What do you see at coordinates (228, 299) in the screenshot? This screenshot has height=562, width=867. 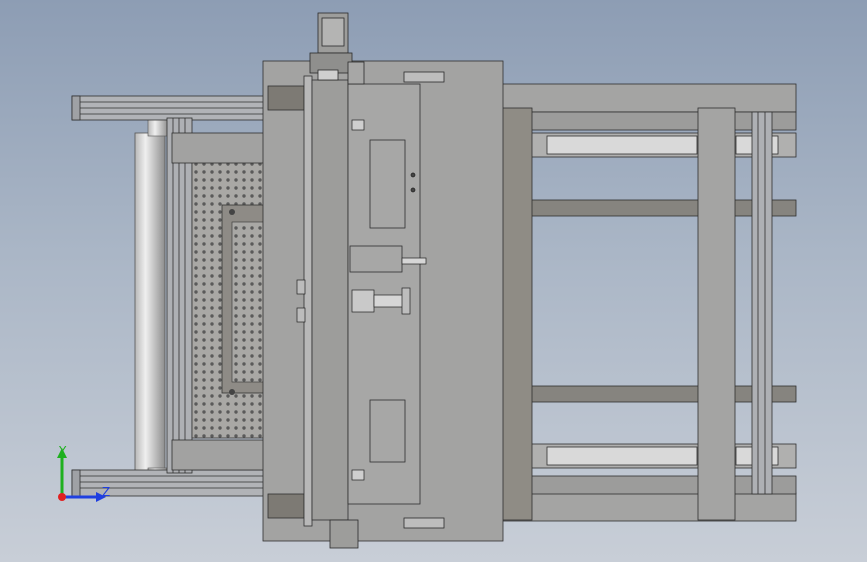 I see `perforated-plate` at bounding box center [228, 299].